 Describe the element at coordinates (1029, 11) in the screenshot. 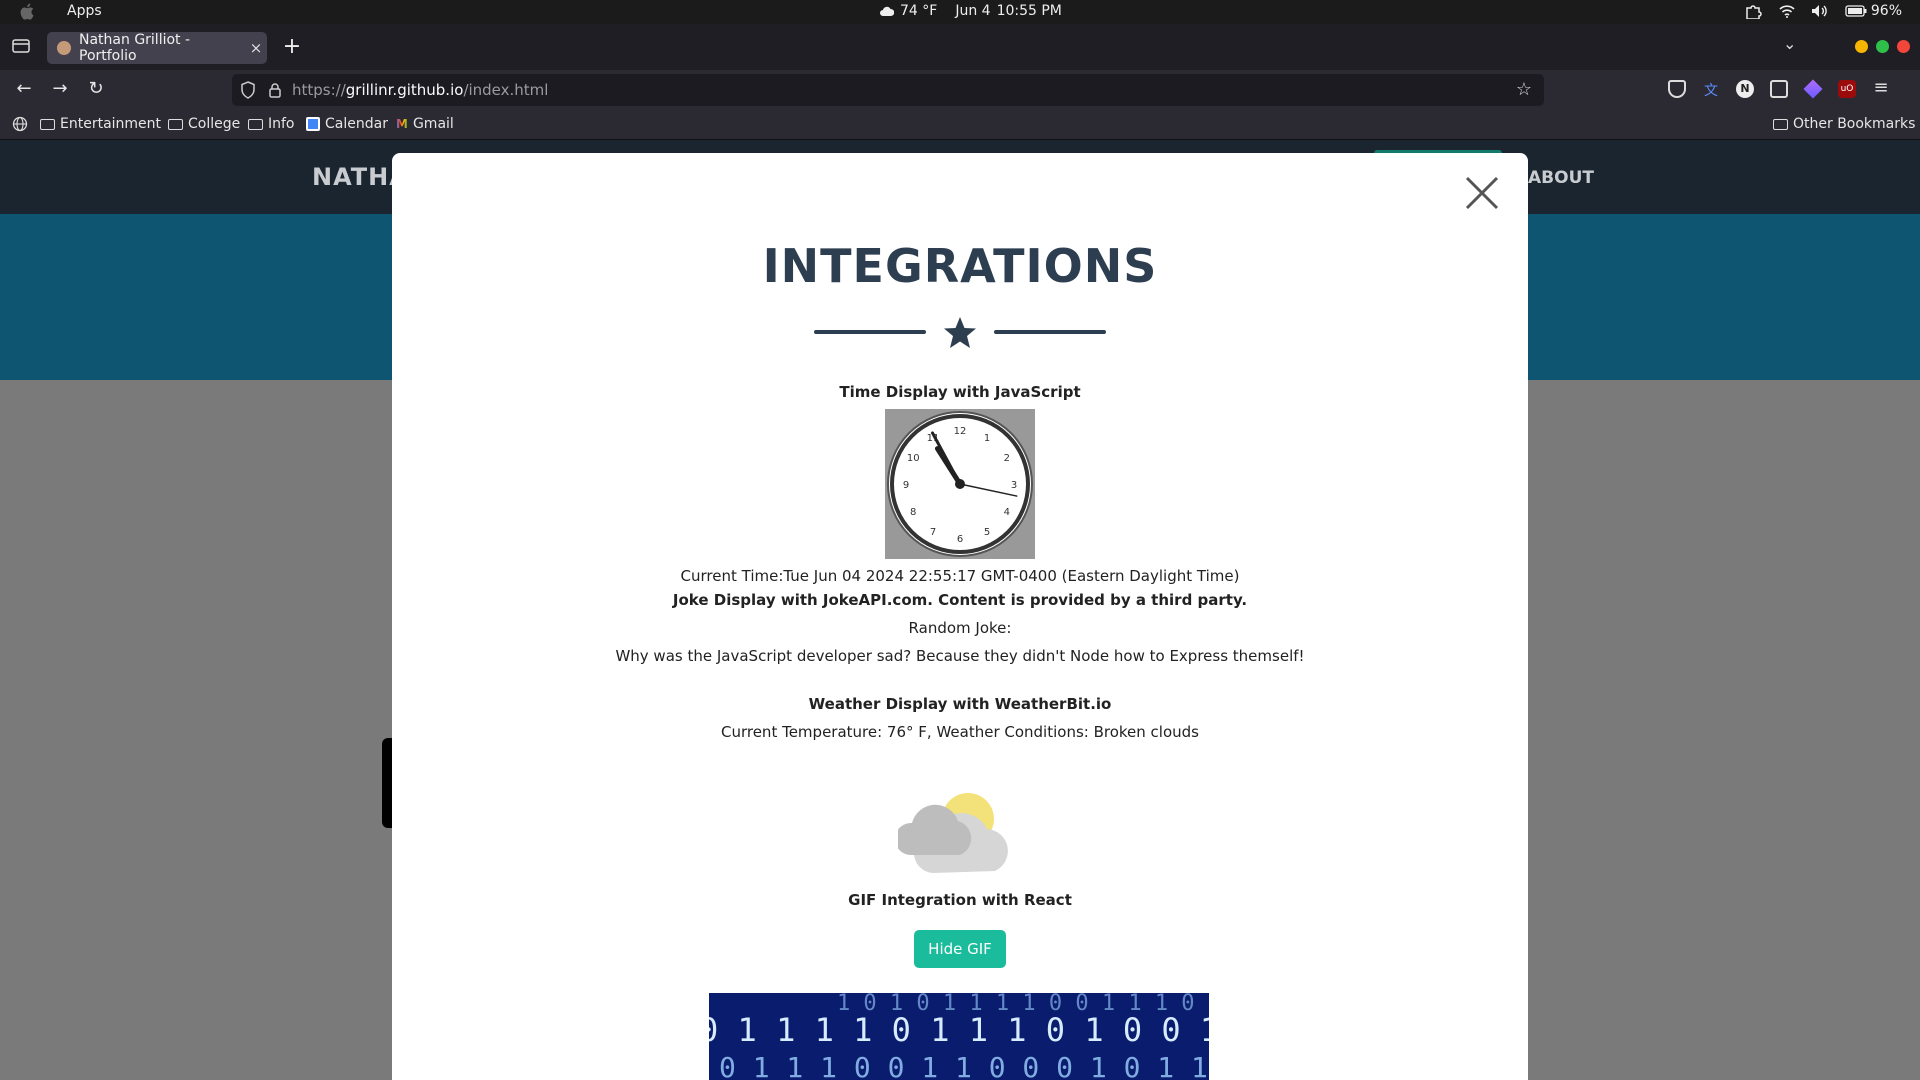

I see `os-time: 10:55 PM` at that location.